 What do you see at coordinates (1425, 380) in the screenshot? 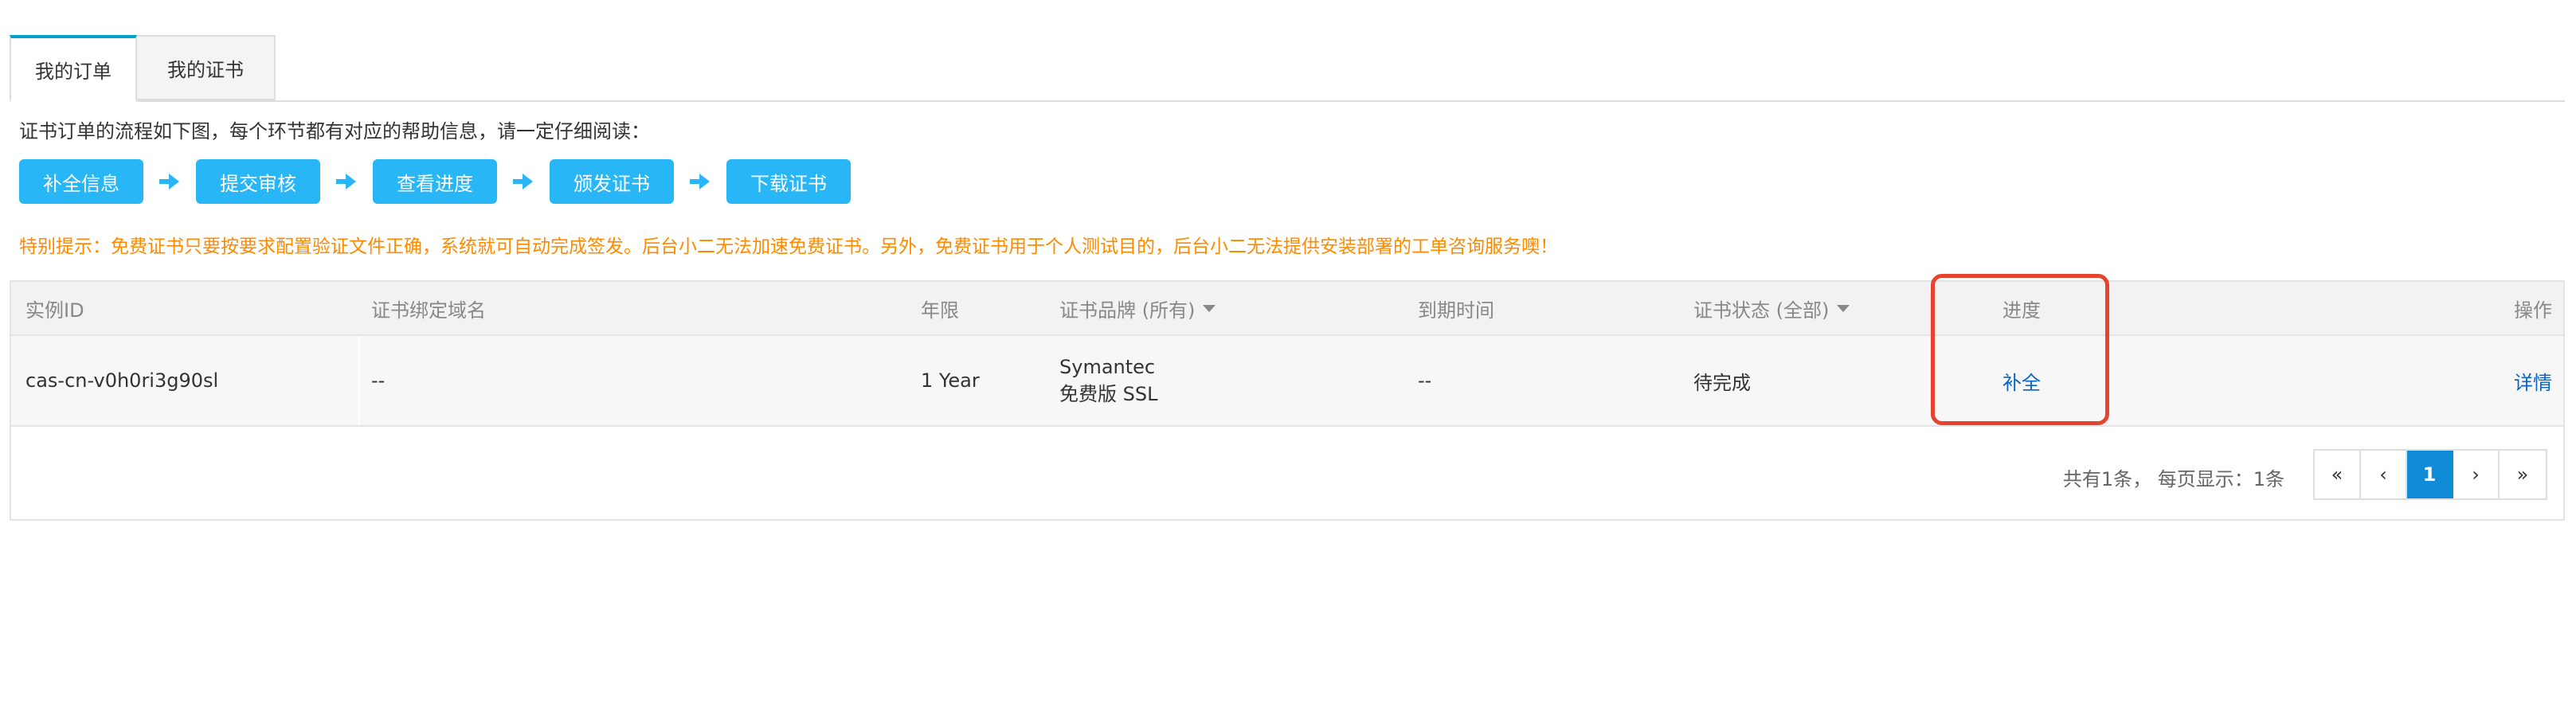
I see `cell-expiry: --` at bounding box center [1425, 380].